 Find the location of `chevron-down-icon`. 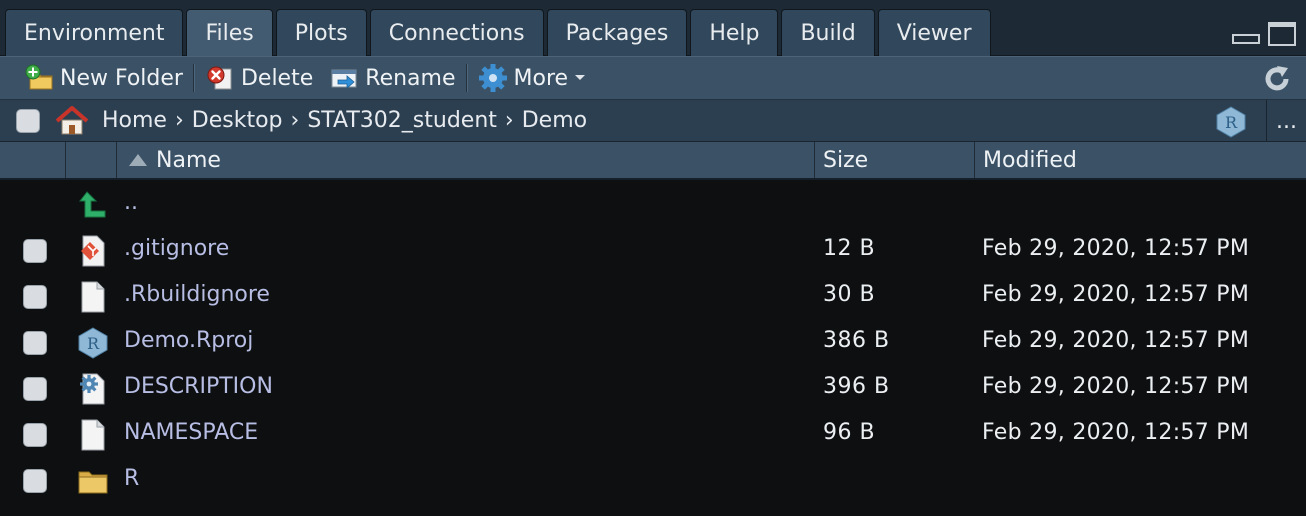

chevron-down-icon is located at coordinates (580, 77).